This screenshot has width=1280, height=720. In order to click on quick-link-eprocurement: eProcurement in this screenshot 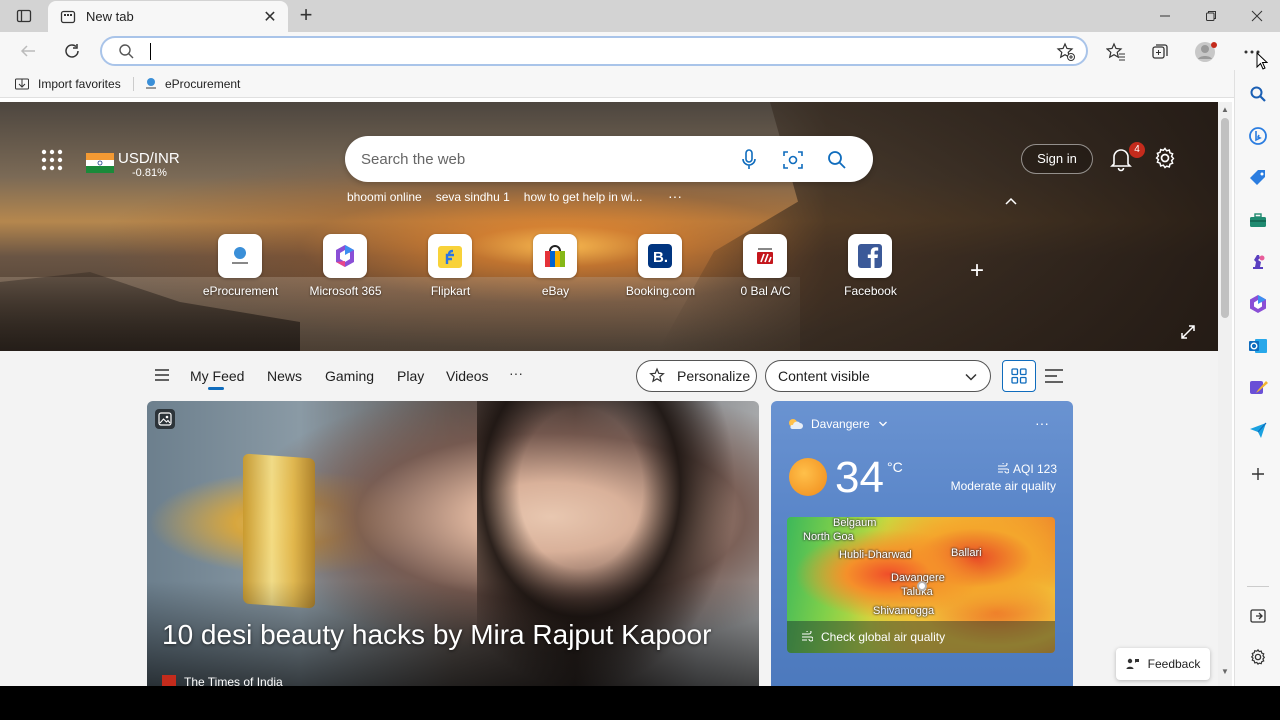, I will do `click(240, 269)`.